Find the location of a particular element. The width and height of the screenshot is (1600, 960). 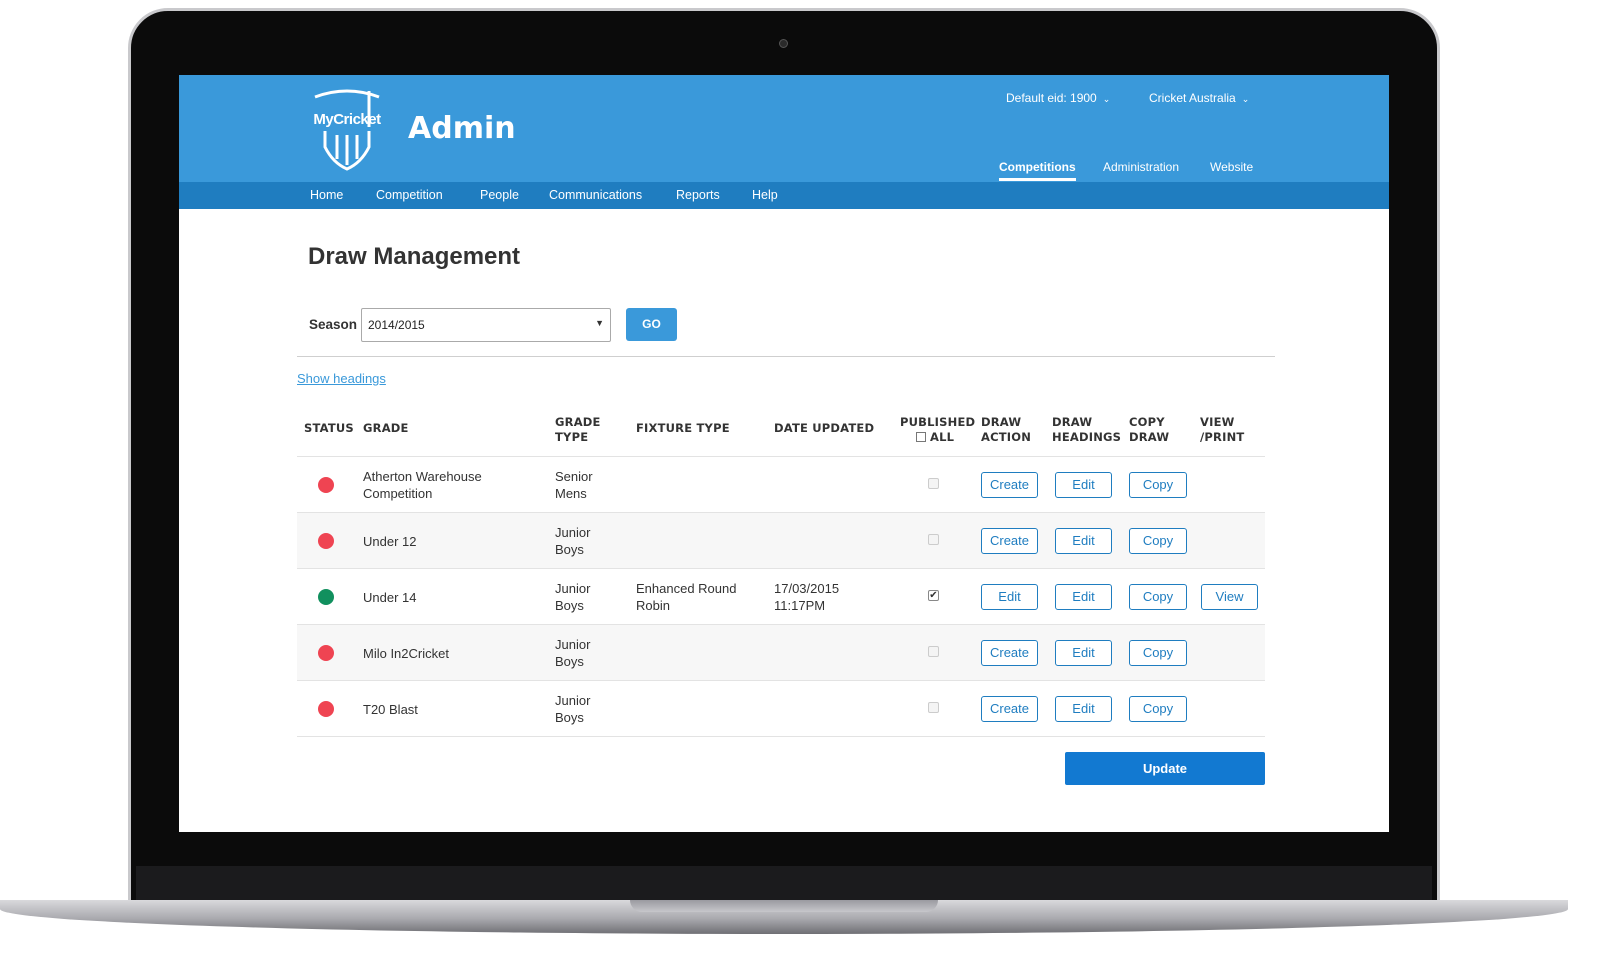

subnav-item-help: Help is located at coordinates (765, 195).